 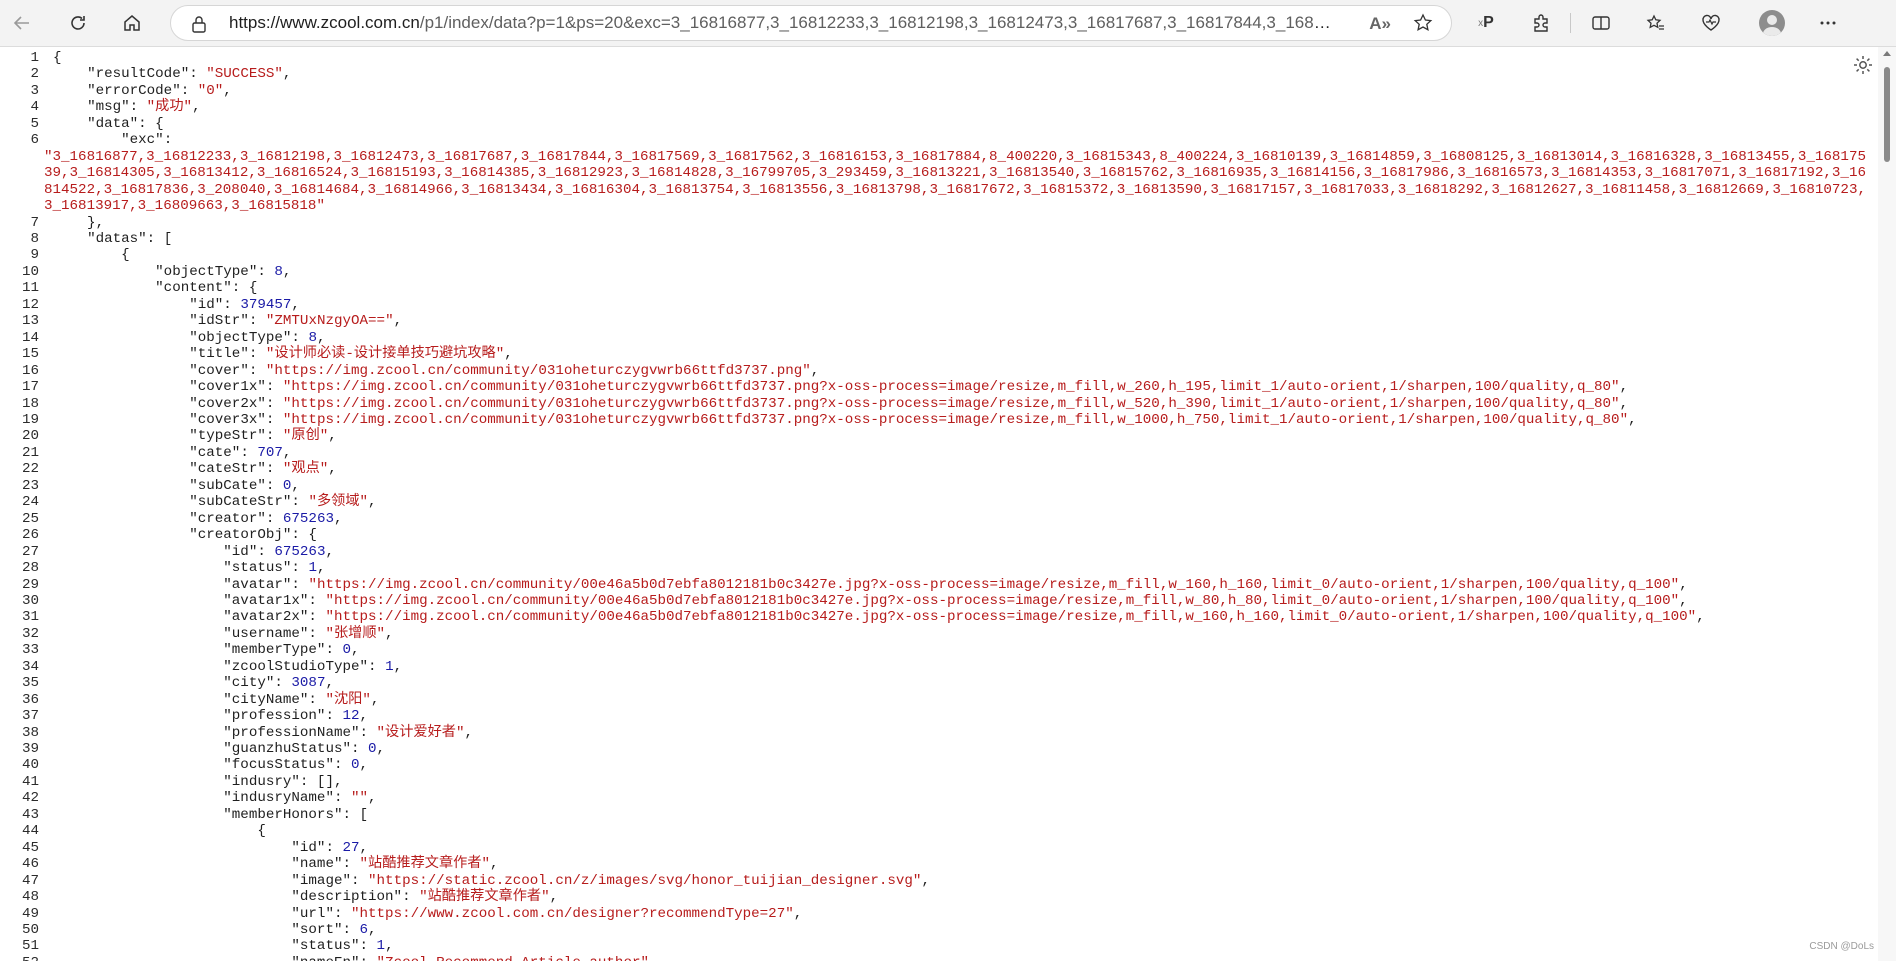 What do you see at coordinates (30, 271) in the screenshot?
I see `line-number: 10` at bounding box center [30, 271].